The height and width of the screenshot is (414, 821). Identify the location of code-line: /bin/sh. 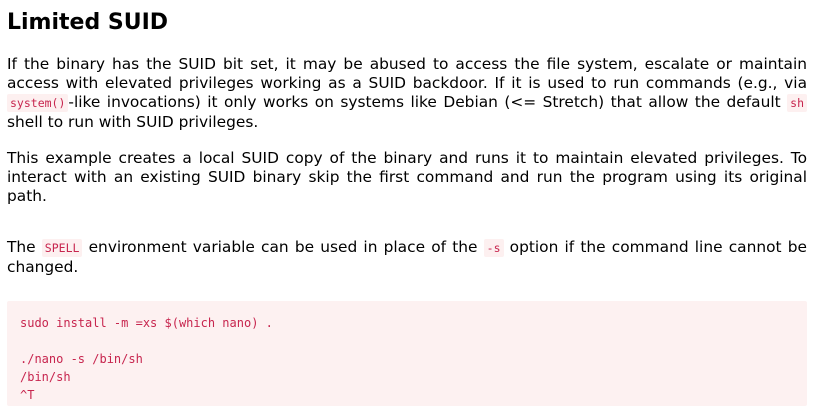
(45, 377).